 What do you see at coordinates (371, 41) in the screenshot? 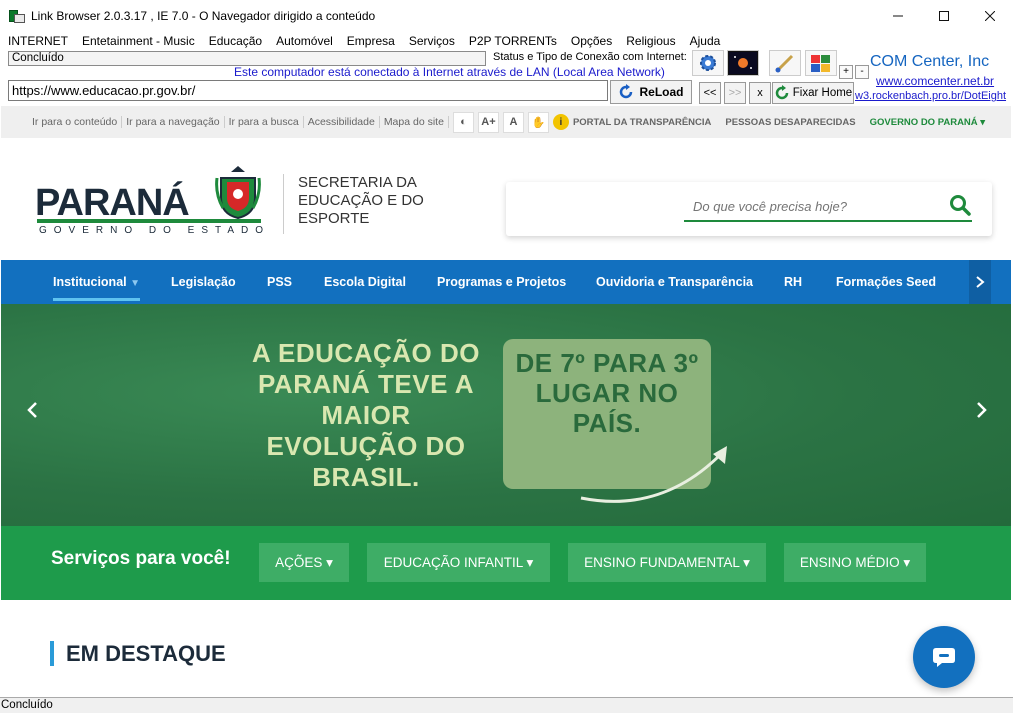
I see `menu-item-empresa: Empresa` at bounding box center [371, 41].